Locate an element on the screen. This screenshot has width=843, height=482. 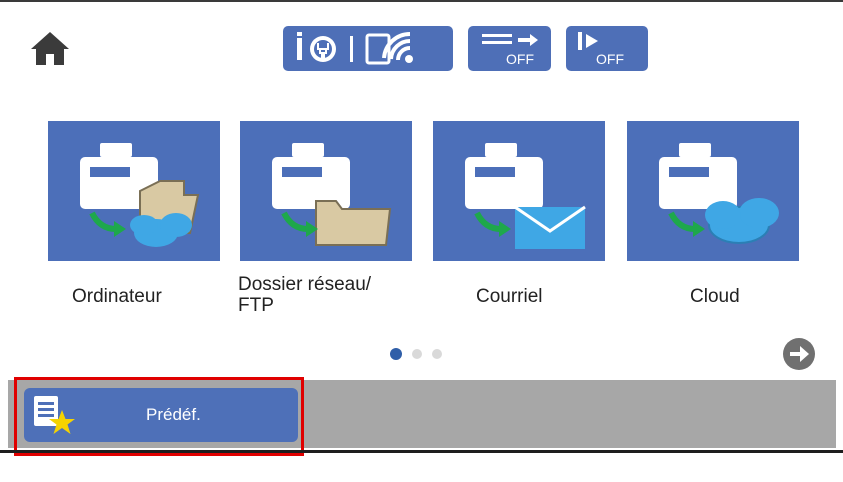
quiet-mode-off-icon: OFF is located at coordinates (601, 49).